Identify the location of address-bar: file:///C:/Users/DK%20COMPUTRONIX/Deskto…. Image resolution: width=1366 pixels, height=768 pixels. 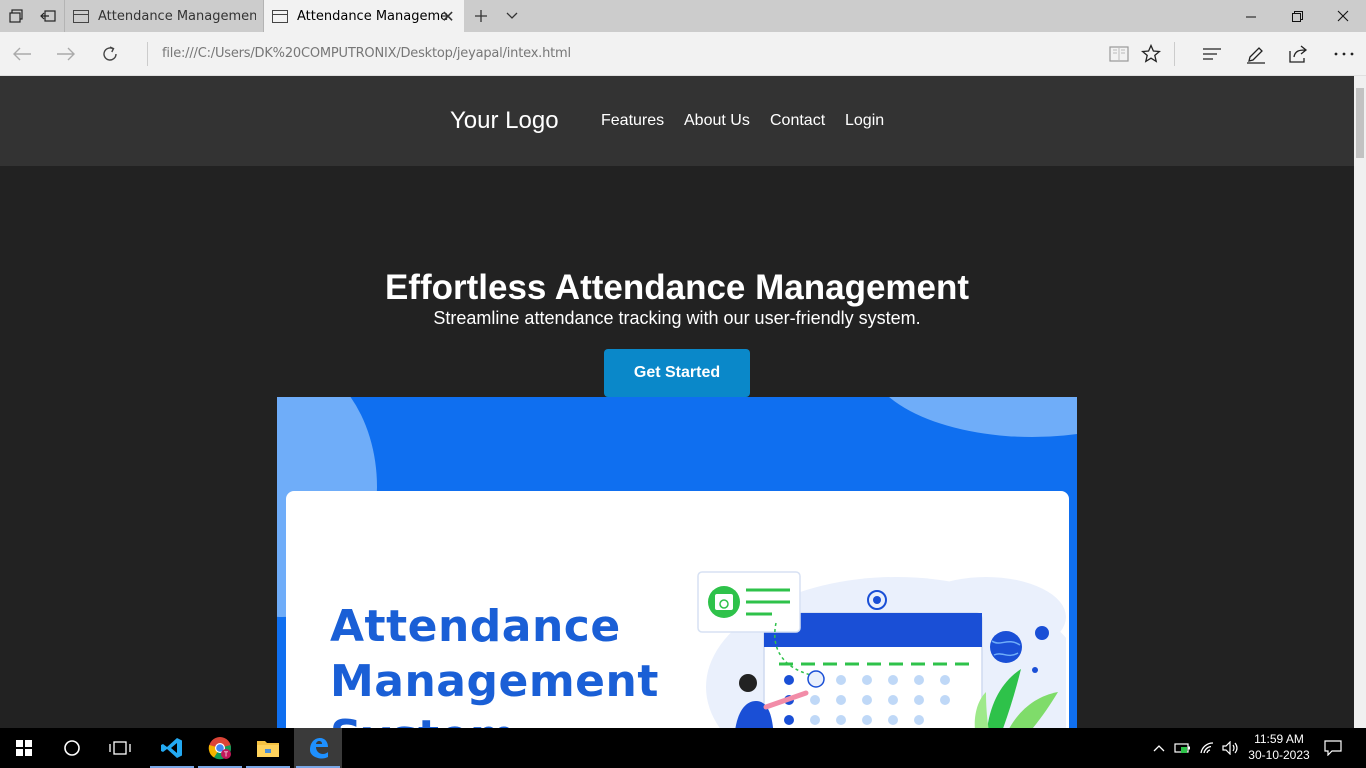
(366, 53).